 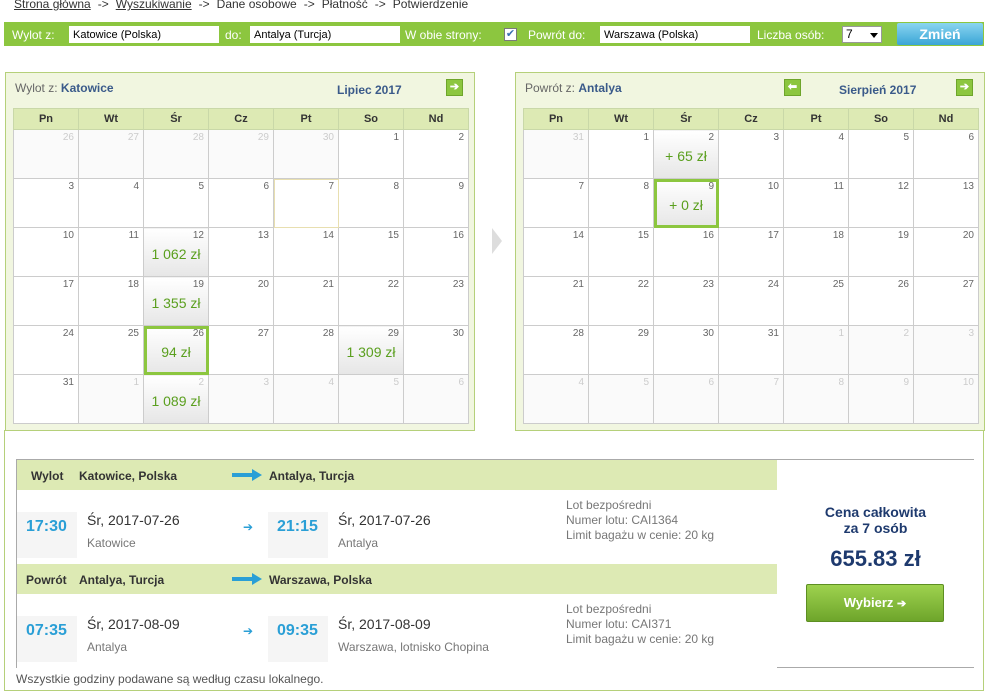 What do you see at coordinates (816, 399) in the screenshot?
I see `calendar-day: 8` at bounding box center [816, 399].